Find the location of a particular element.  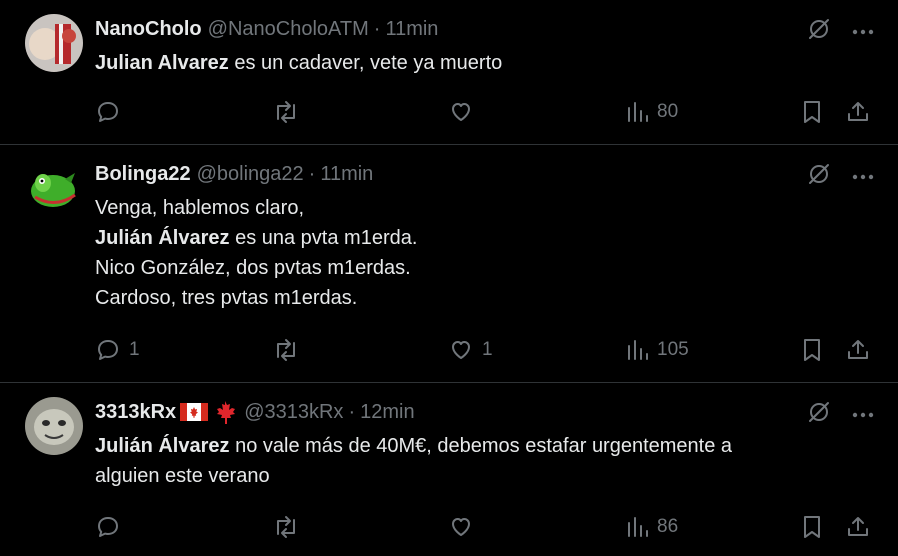

tweet-header: NanoCholo @NanoCholoATM · 11min is located at coordinates (266, 29).